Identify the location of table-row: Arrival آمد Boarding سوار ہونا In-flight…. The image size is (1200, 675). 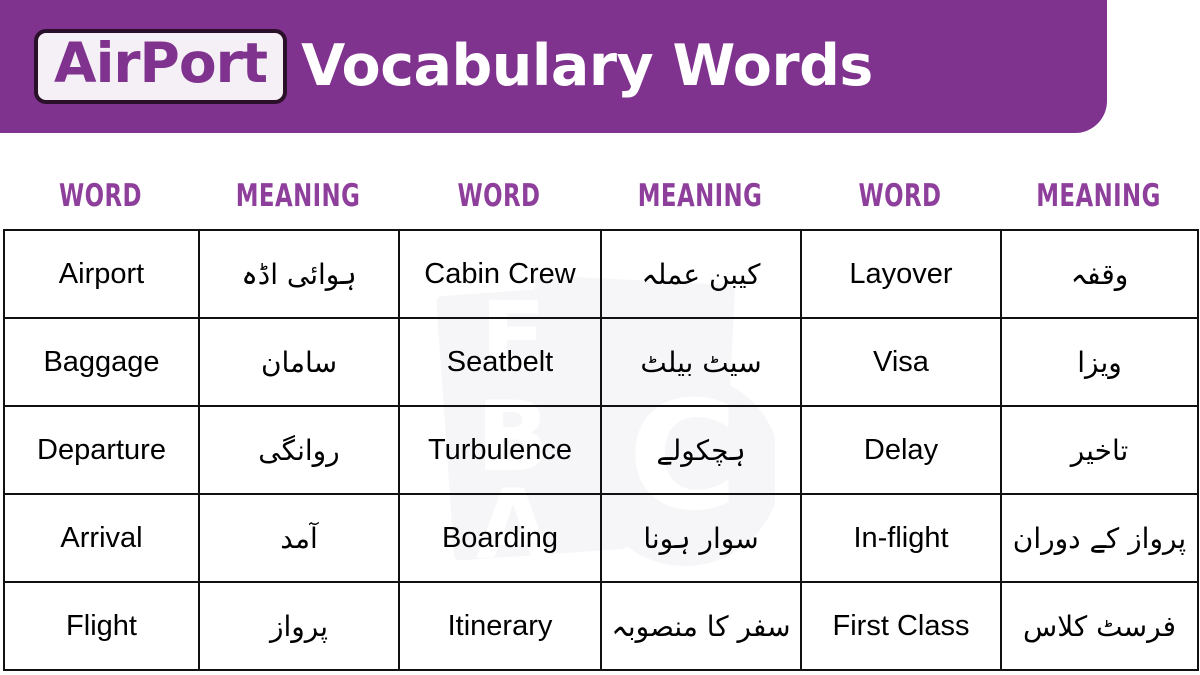
(601, 538).